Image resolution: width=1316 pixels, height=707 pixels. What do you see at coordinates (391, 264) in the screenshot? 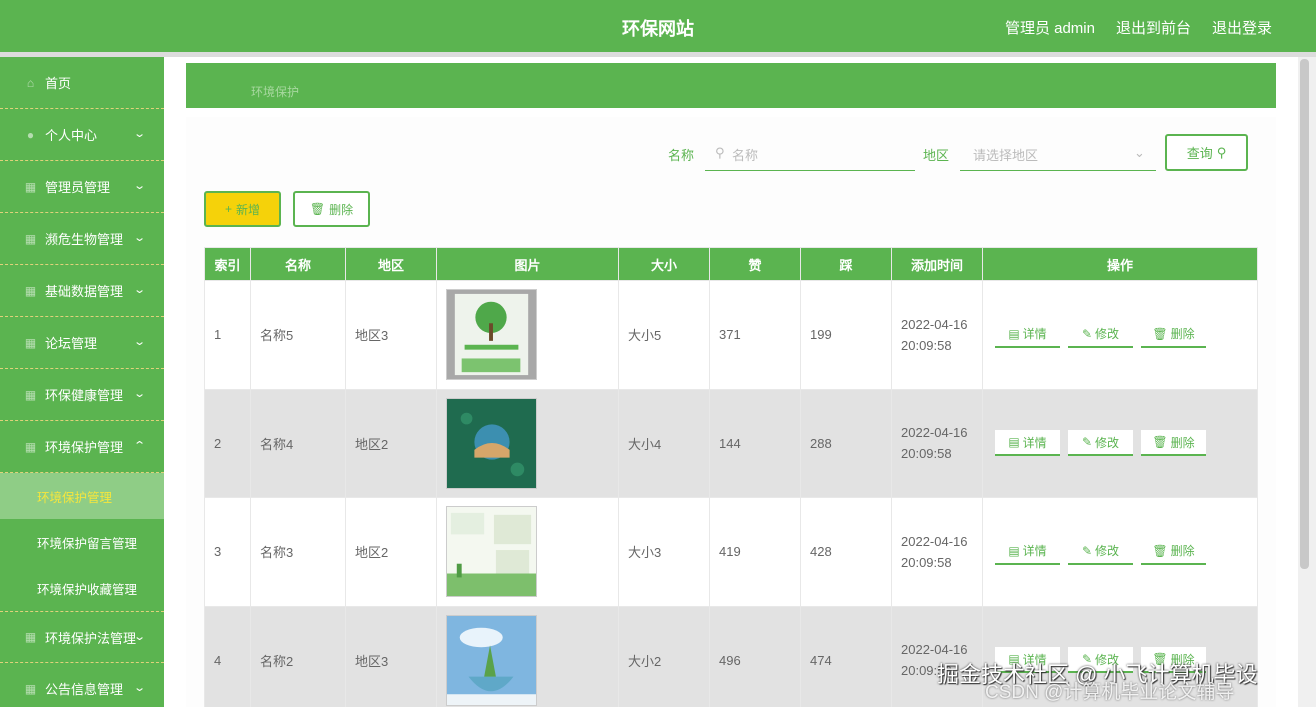
I see `col-header-region: 地区` at bounding box center [391, 264].